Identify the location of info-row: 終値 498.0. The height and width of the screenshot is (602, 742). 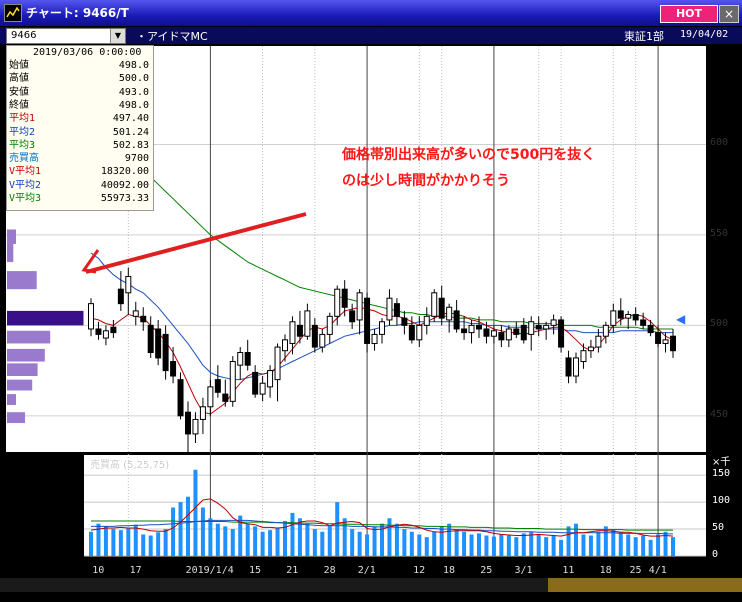
(79, 106).